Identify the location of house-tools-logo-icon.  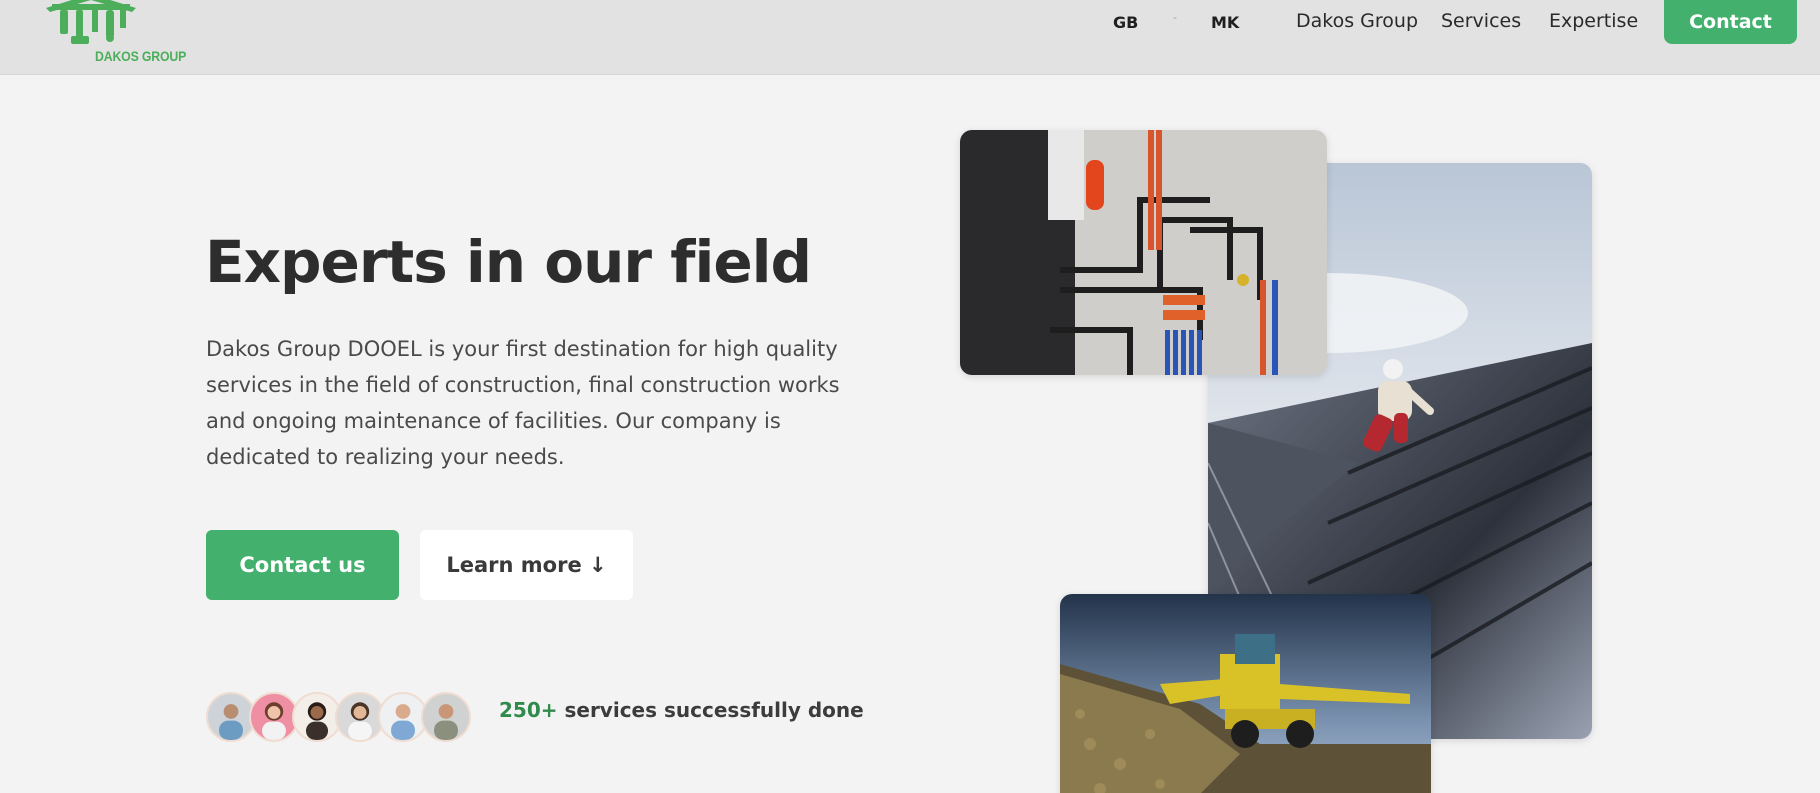
(91, 22).